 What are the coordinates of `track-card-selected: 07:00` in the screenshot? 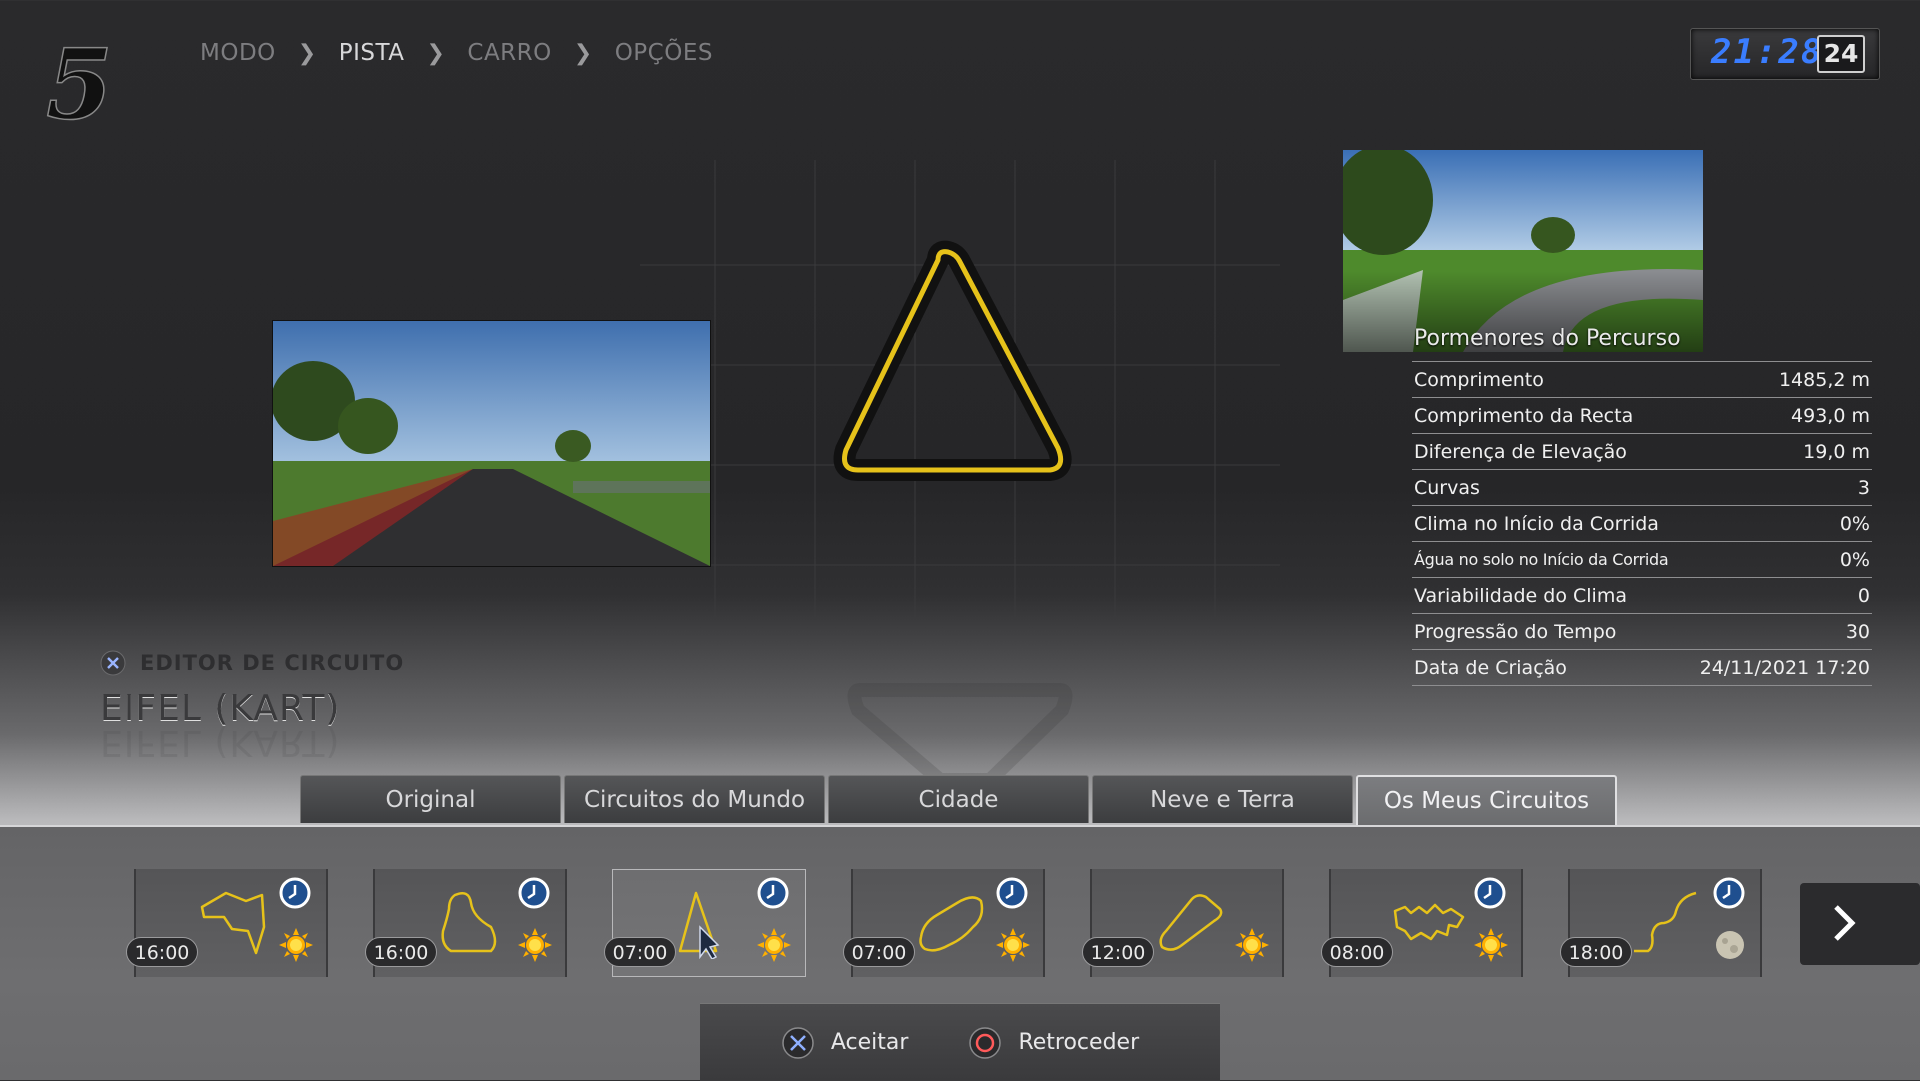 It's located at (705, 923).